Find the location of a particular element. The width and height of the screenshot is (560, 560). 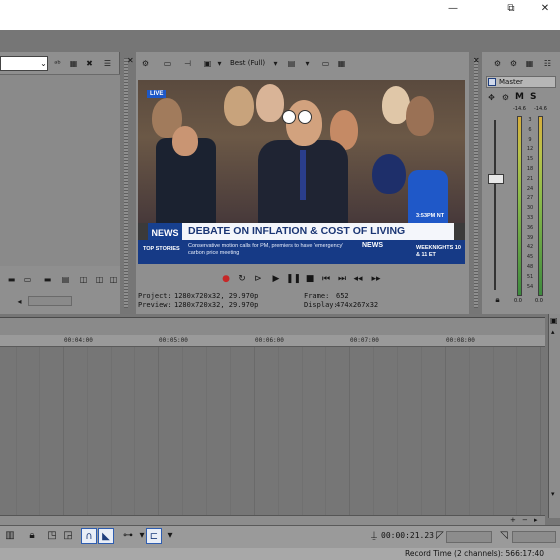

record-icon: ● is located at coordinates (226, 279).